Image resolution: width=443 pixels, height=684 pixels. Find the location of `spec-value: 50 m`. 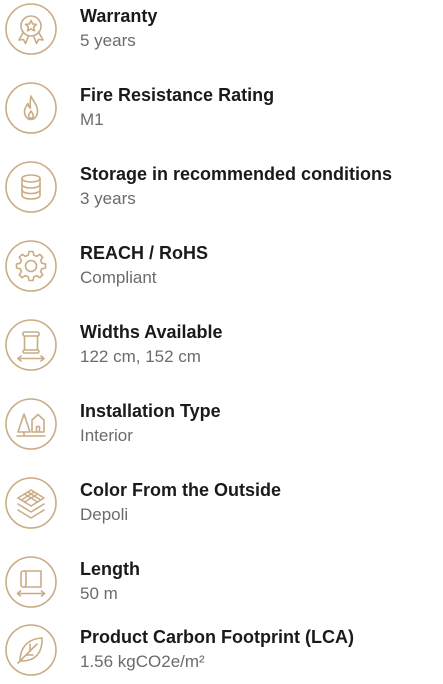

spec-value: 50 m is located at coordinates (99, 593).